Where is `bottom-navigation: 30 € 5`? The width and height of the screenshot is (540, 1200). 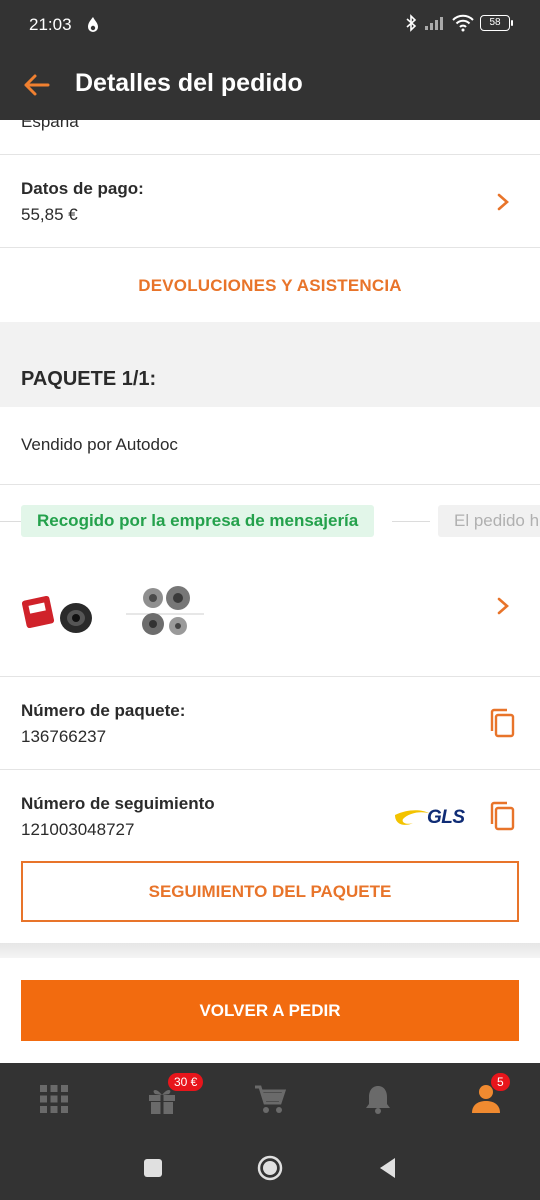
bottom-navigation: 30 € 5 is located at coordinates (270, 1099).